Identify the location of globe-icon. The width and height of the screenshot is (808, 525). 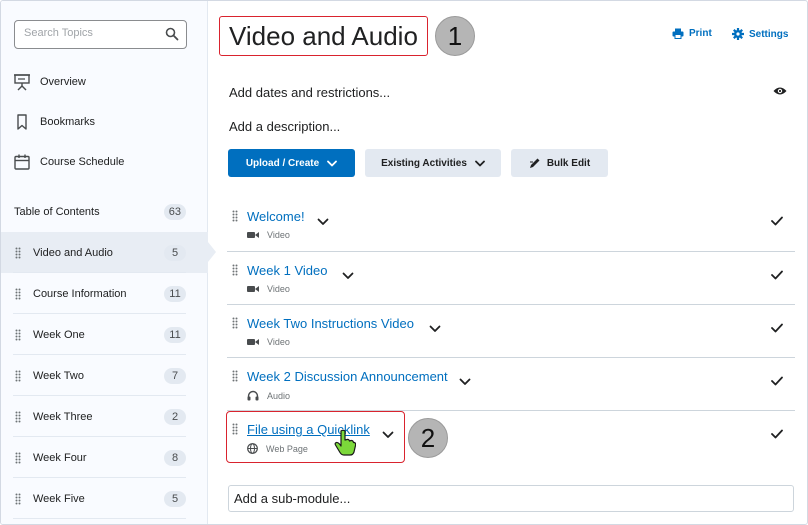
(252, 448).